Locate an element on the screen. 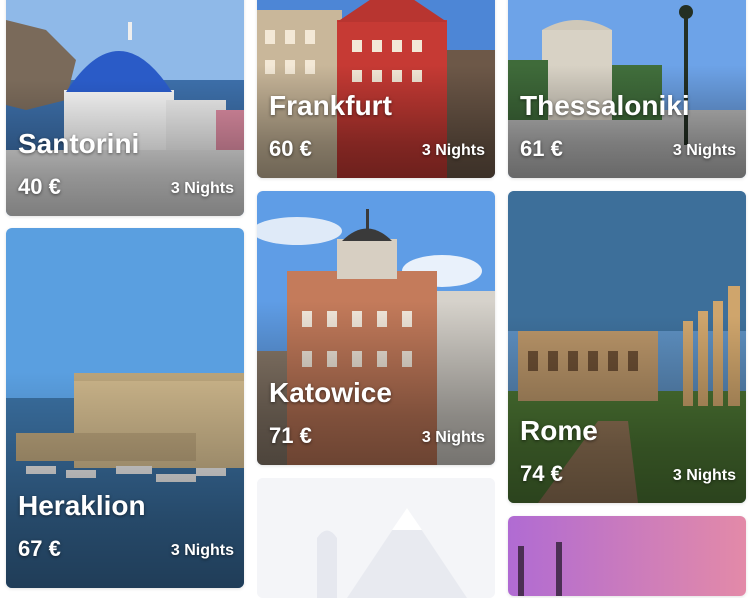 The image size is (749, 598). city-name: Thessaloniki is located at coordinates (605, 105).